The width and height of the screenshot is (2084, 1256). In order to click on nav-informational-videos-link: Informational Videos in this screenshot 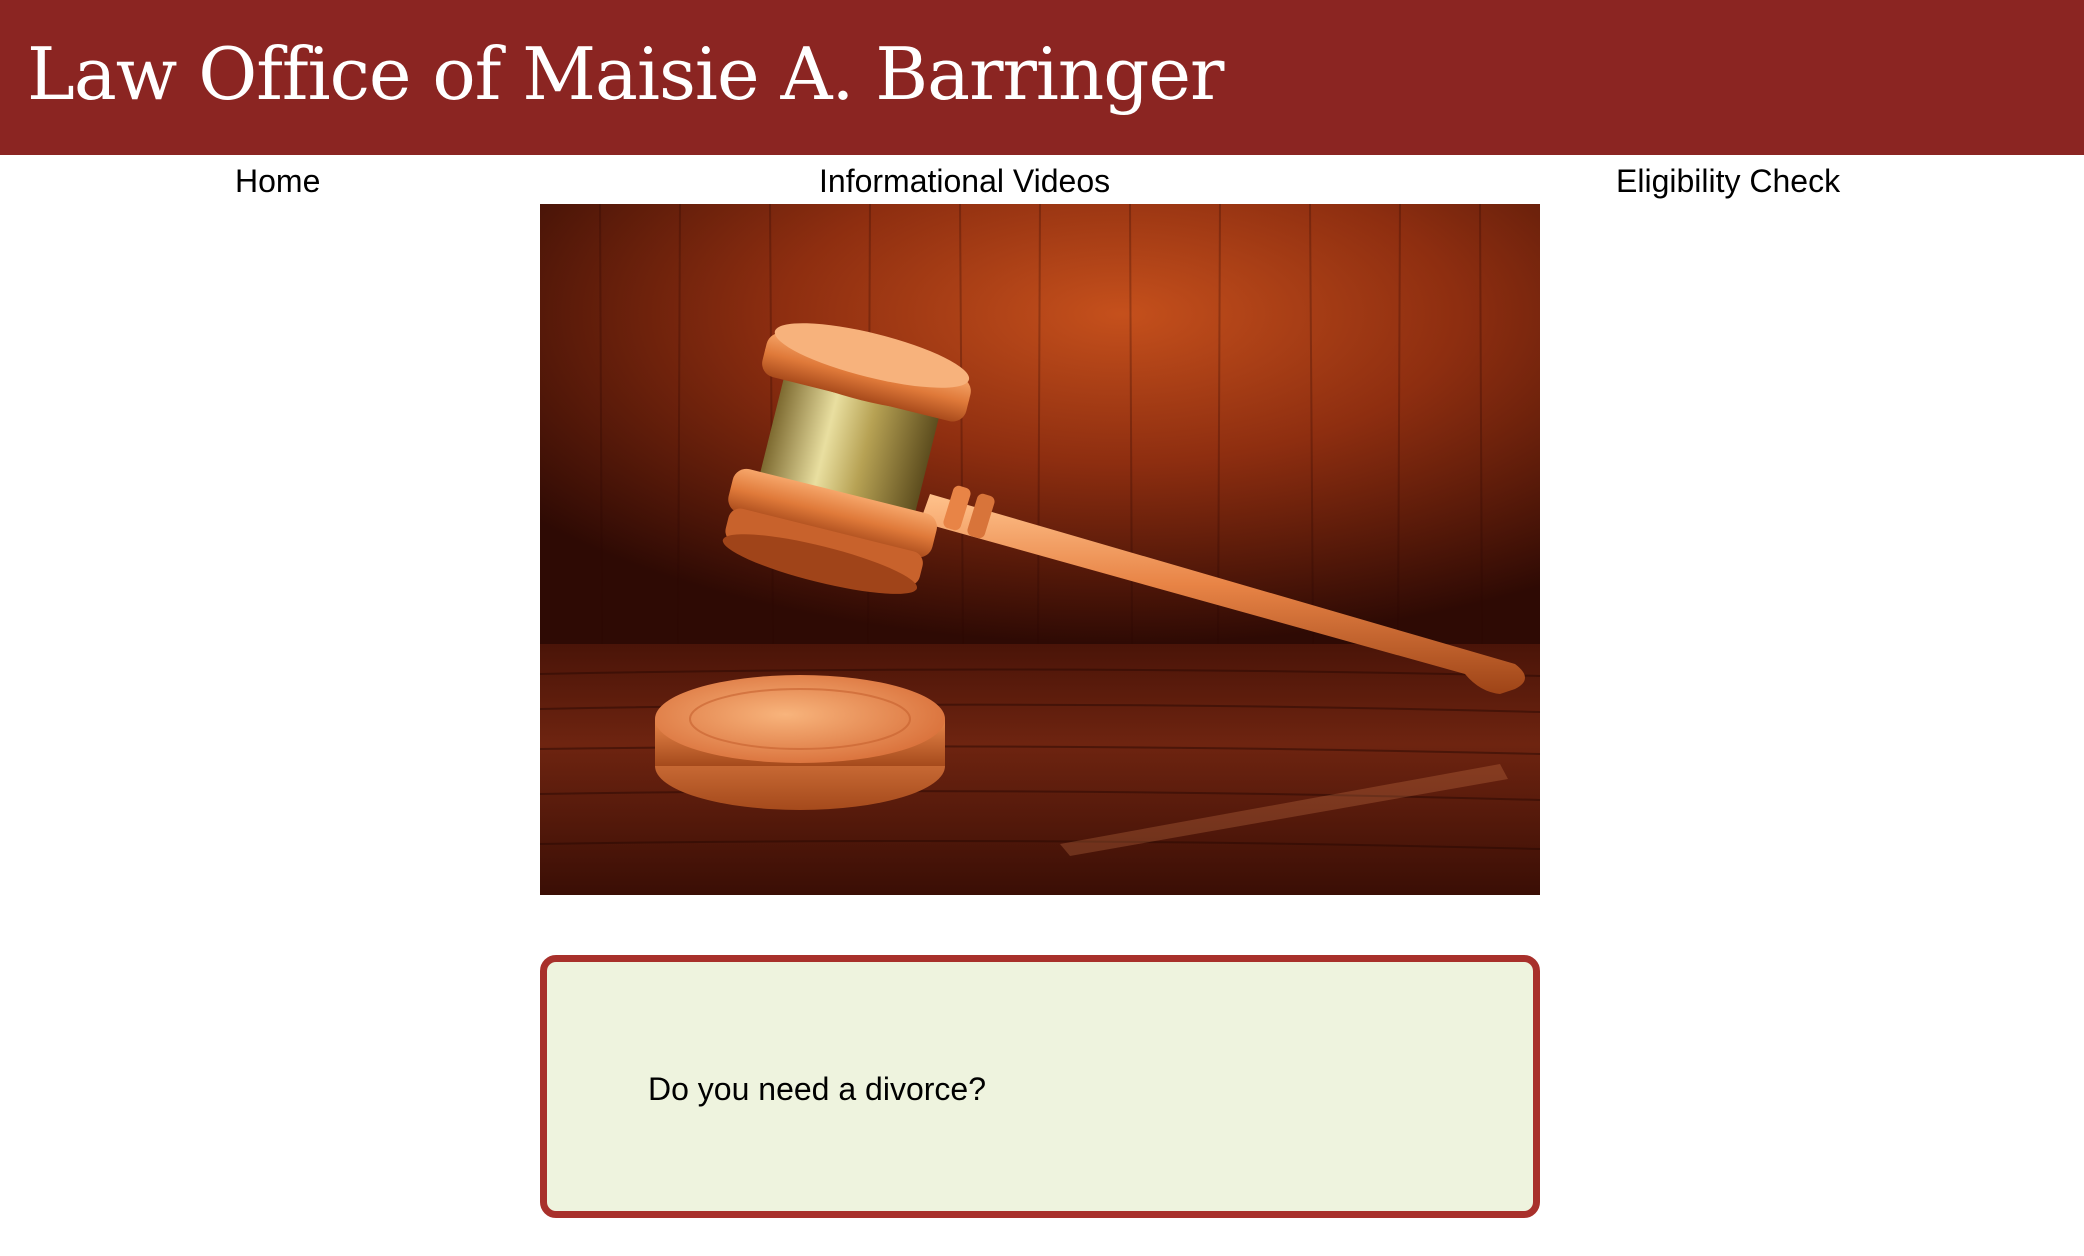, I will do `click(964, 181)`.